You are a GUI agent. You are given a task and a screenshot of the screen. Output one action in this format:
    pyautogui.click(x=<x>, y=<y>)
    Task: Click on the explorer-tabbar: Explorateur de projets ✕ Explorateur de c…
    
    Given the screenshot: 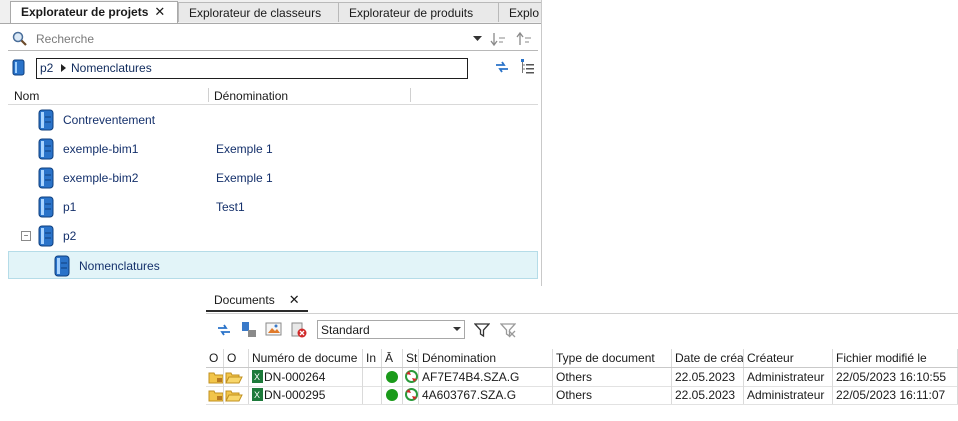 What is the action you would take?
    pyautogui.click(x=270, y=12)
    